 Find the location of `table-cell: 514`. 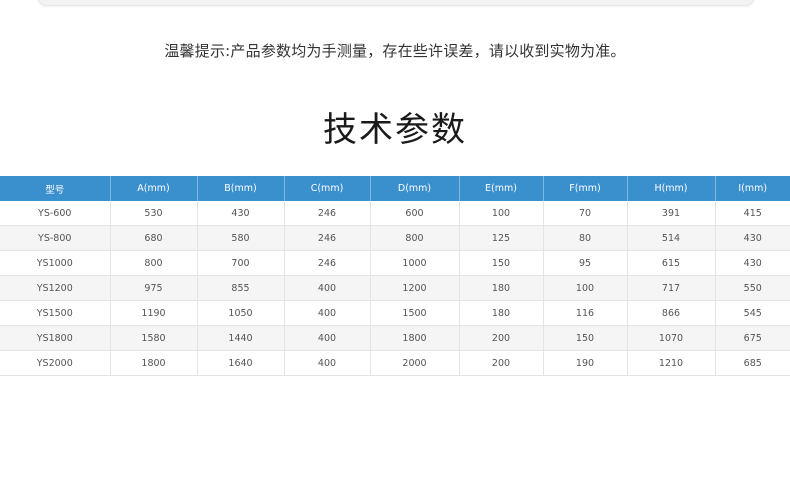

table-cell: 514 is located at coordinates (671, 238).